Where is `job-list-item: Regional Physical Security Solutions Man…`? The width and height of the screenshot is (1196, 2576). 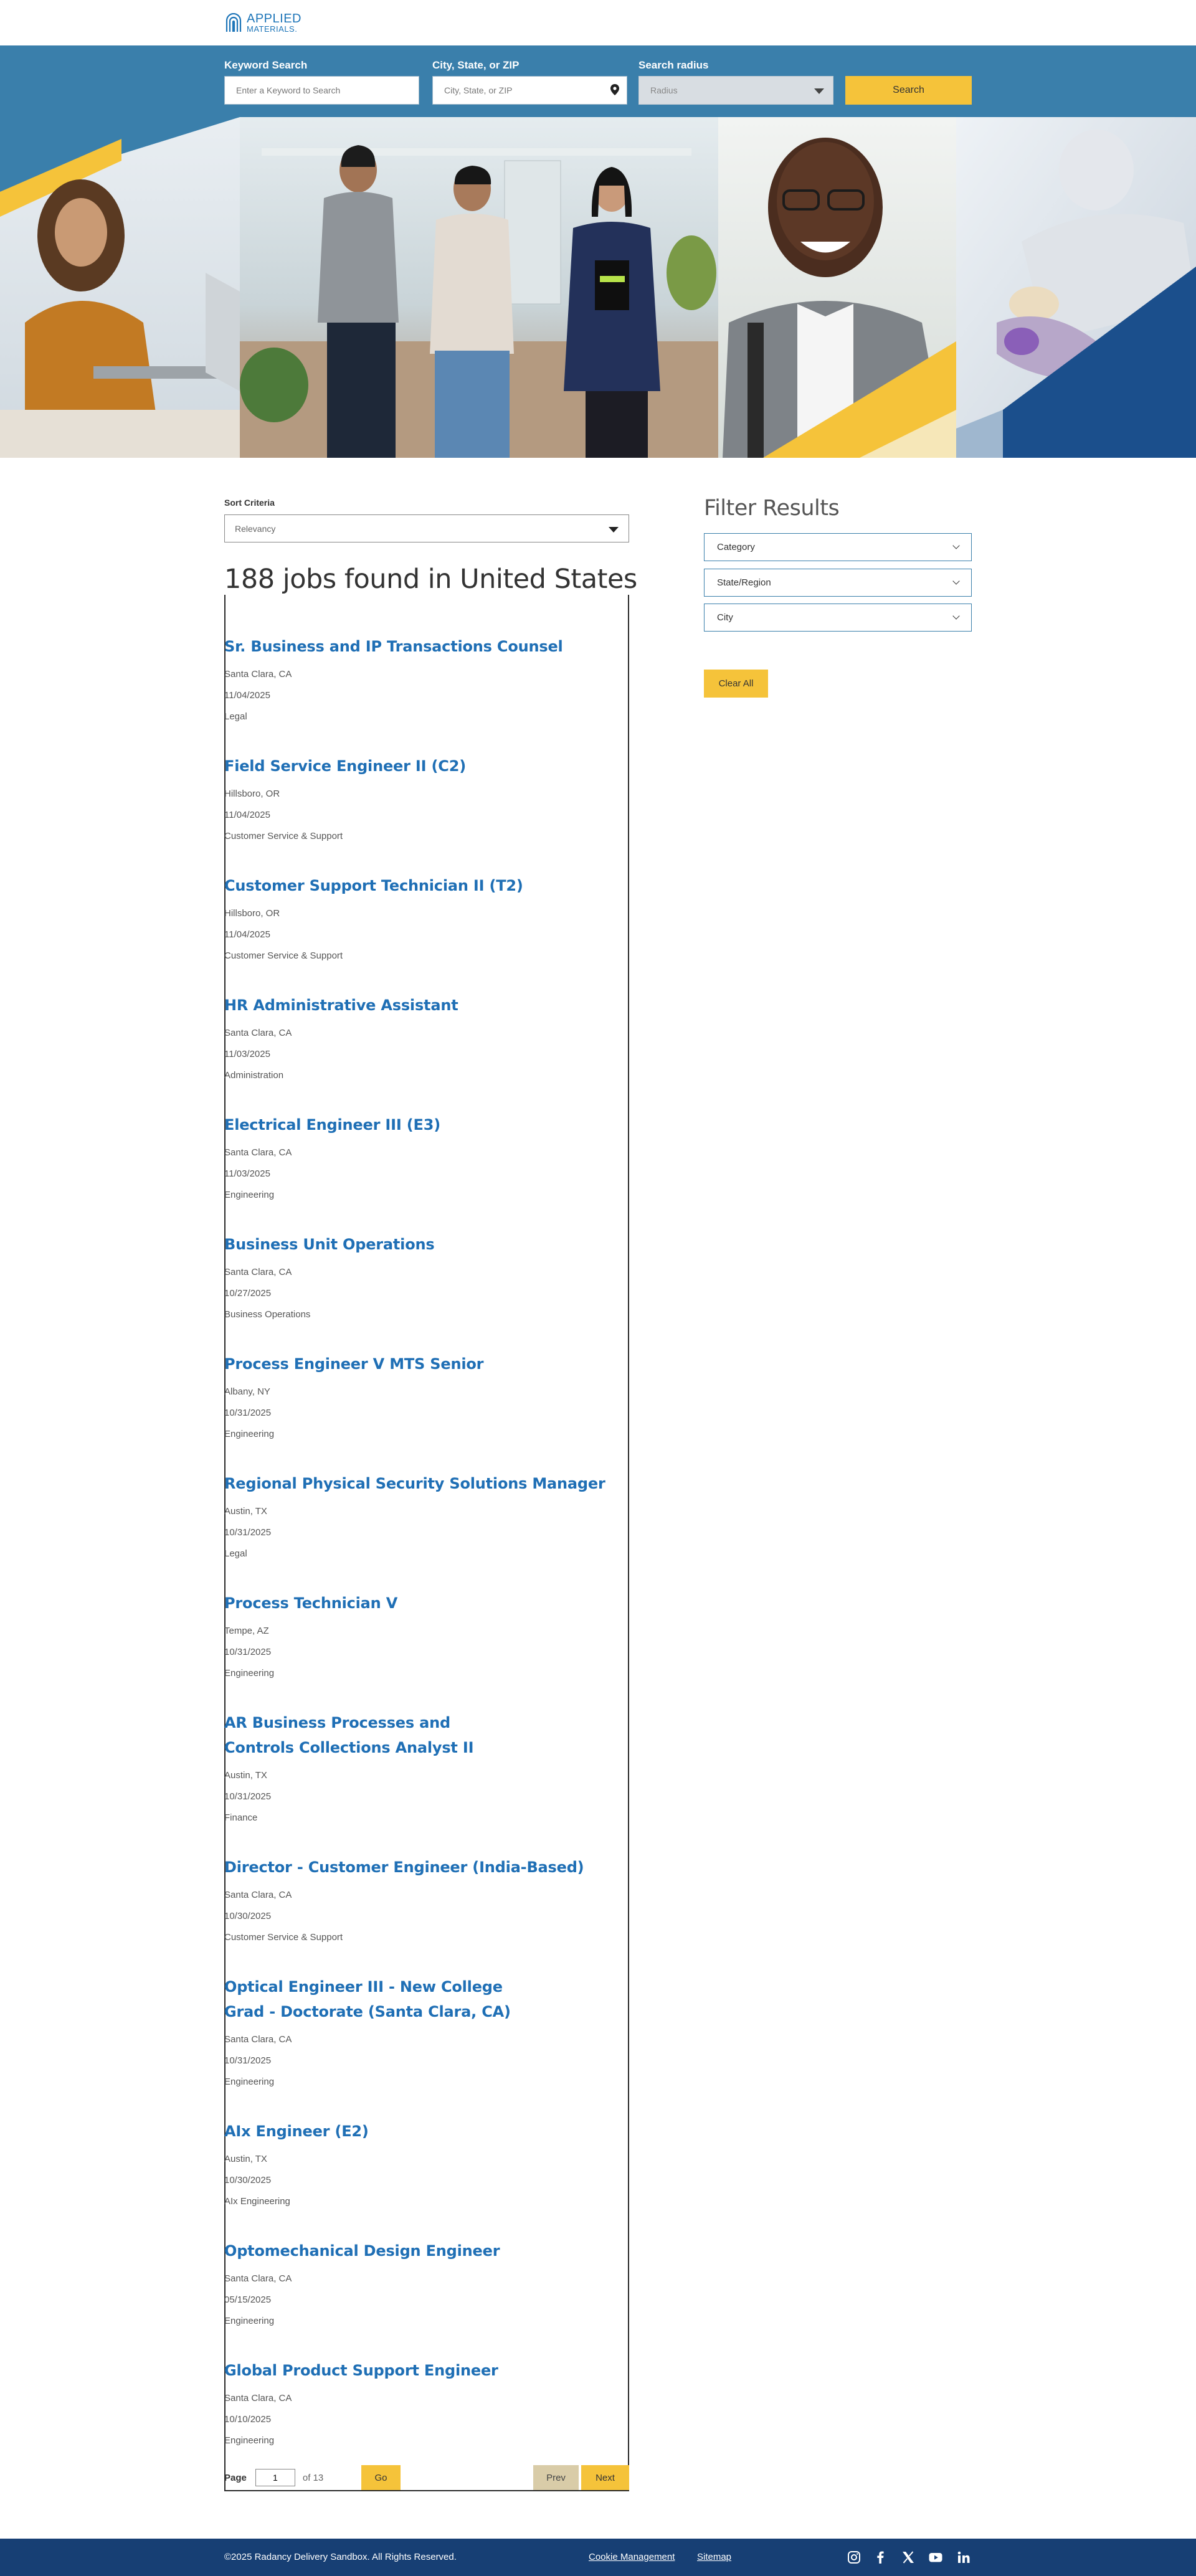
job-list-item: Regional Physical Security Solutions Man… is located at coordinates (423, 1518).